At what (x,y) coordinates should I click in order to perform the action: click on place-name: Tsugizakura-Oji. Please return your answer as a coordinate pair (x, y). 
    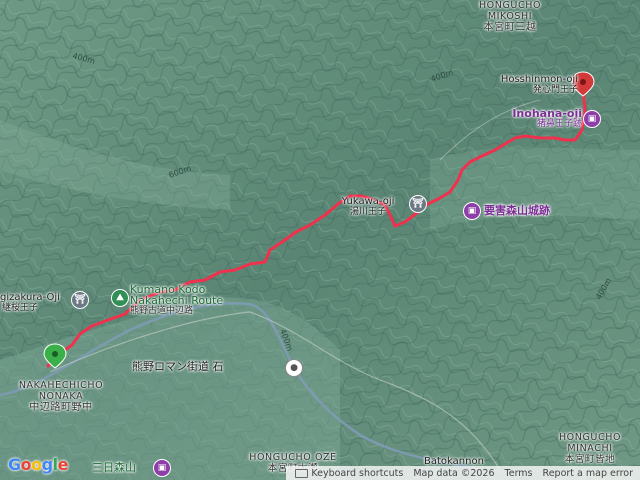
    Looking at the image, I should click on (30, 297).